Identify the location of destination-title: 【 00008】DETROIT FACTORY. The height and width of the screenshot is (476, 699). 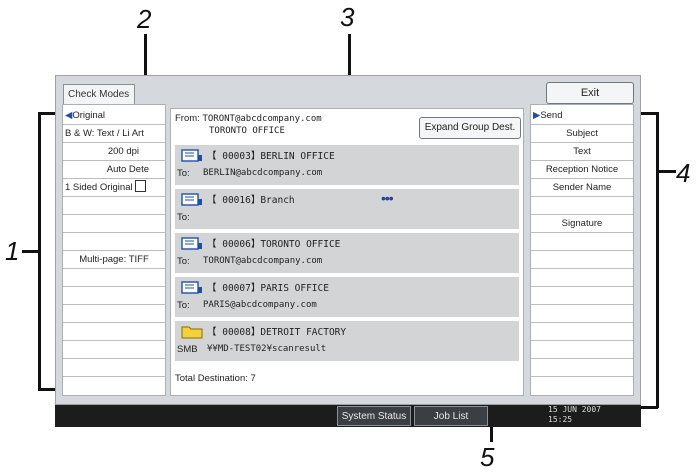
(277, 332).